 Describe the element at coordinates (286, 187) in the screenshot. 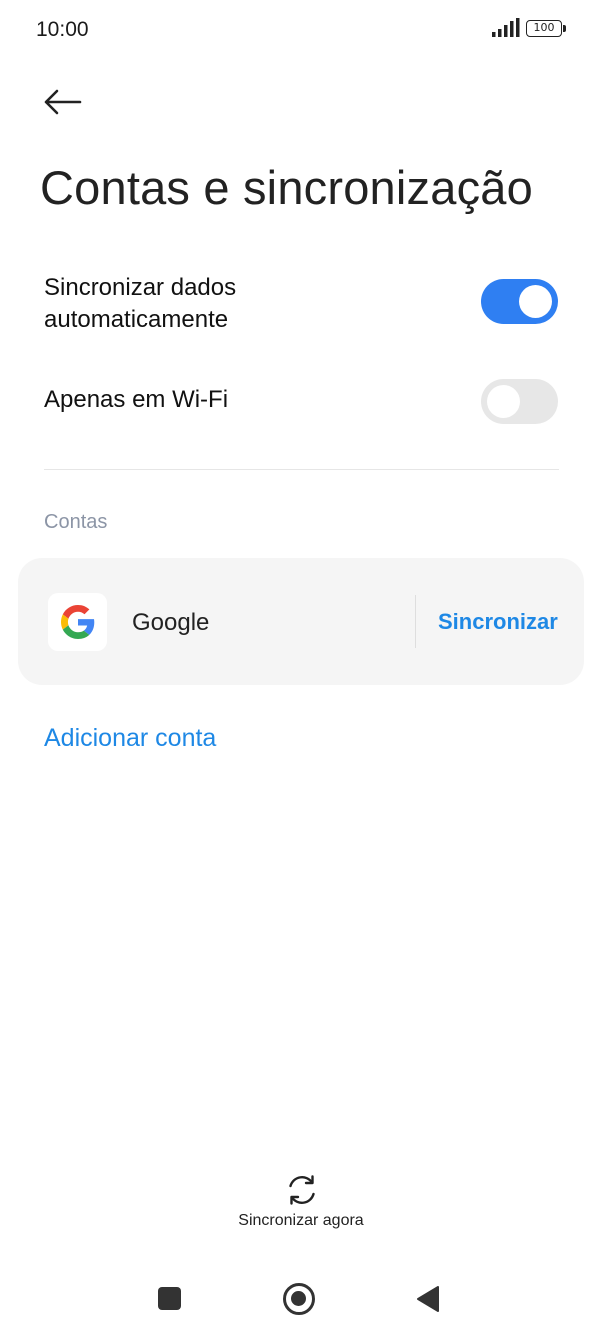

I see `page-title: Contas e sincronização` at that location.